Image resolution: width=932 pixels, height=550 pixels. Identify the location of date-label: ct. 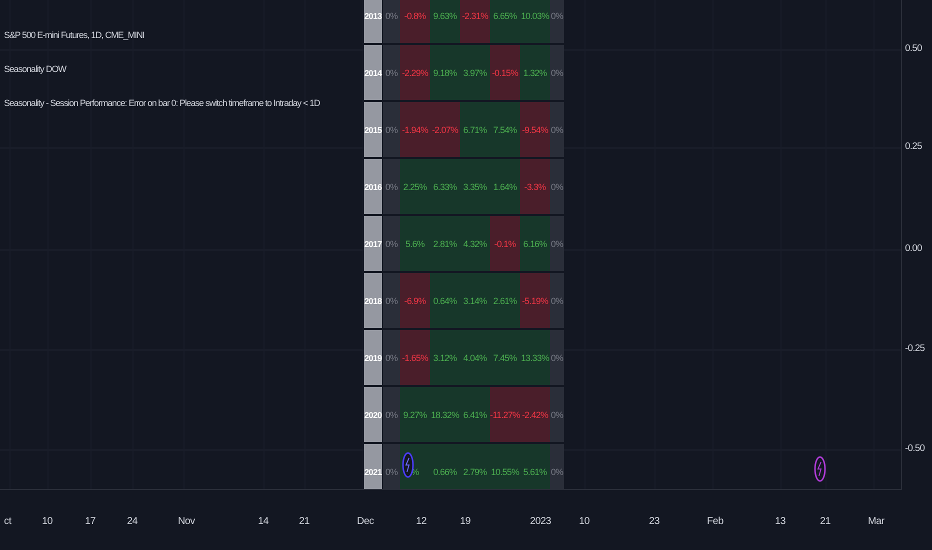
(8, 521).